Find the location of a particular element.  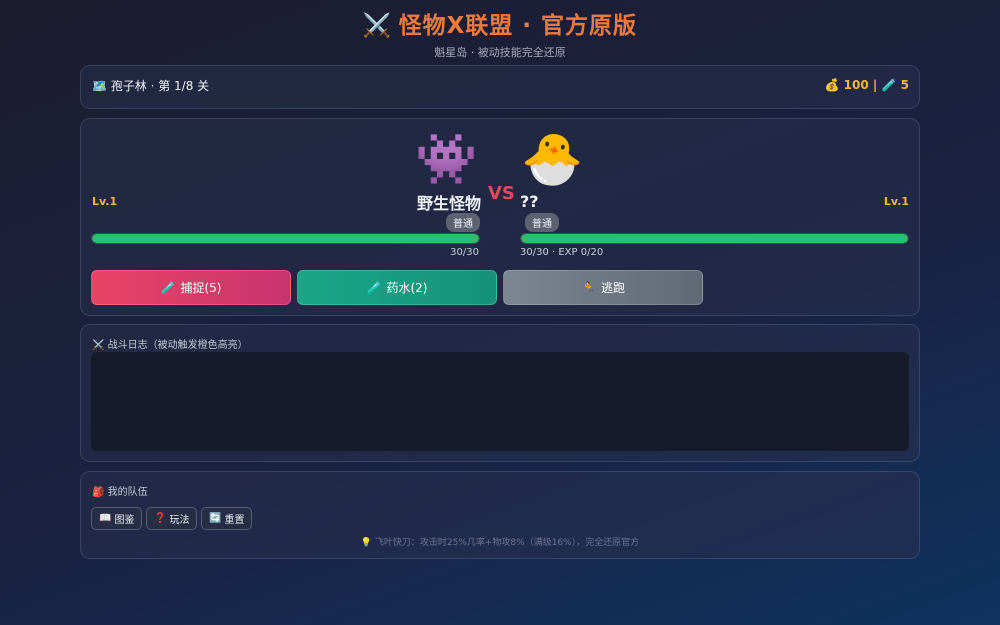

enemy-level: Lv.1 is located at coordinates (105, 201).